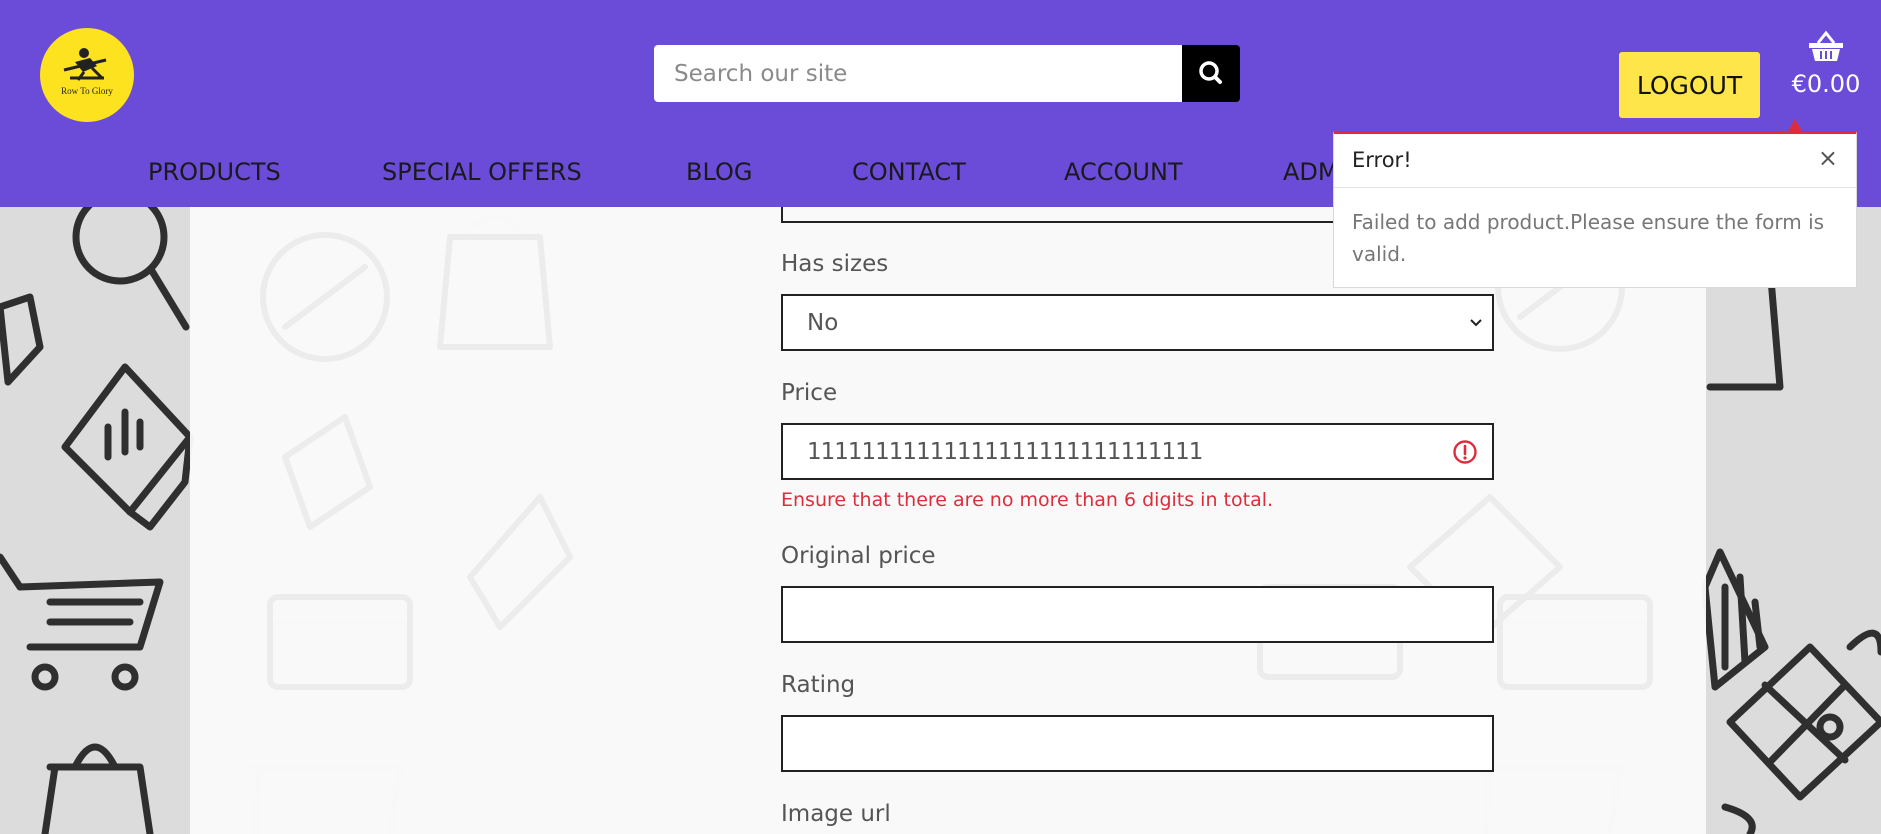 The height and width of the screenshot is (834, 1881). What do you see at coordinates (835, 264) in the screenshot?
I see `has-sizes-label: Has sizes` at bounding box center [835, 264].